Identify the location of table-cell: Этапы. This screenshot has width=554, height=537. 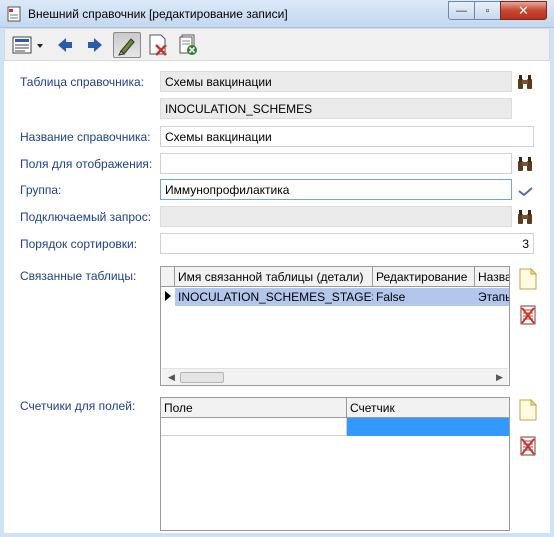
(492, 297).